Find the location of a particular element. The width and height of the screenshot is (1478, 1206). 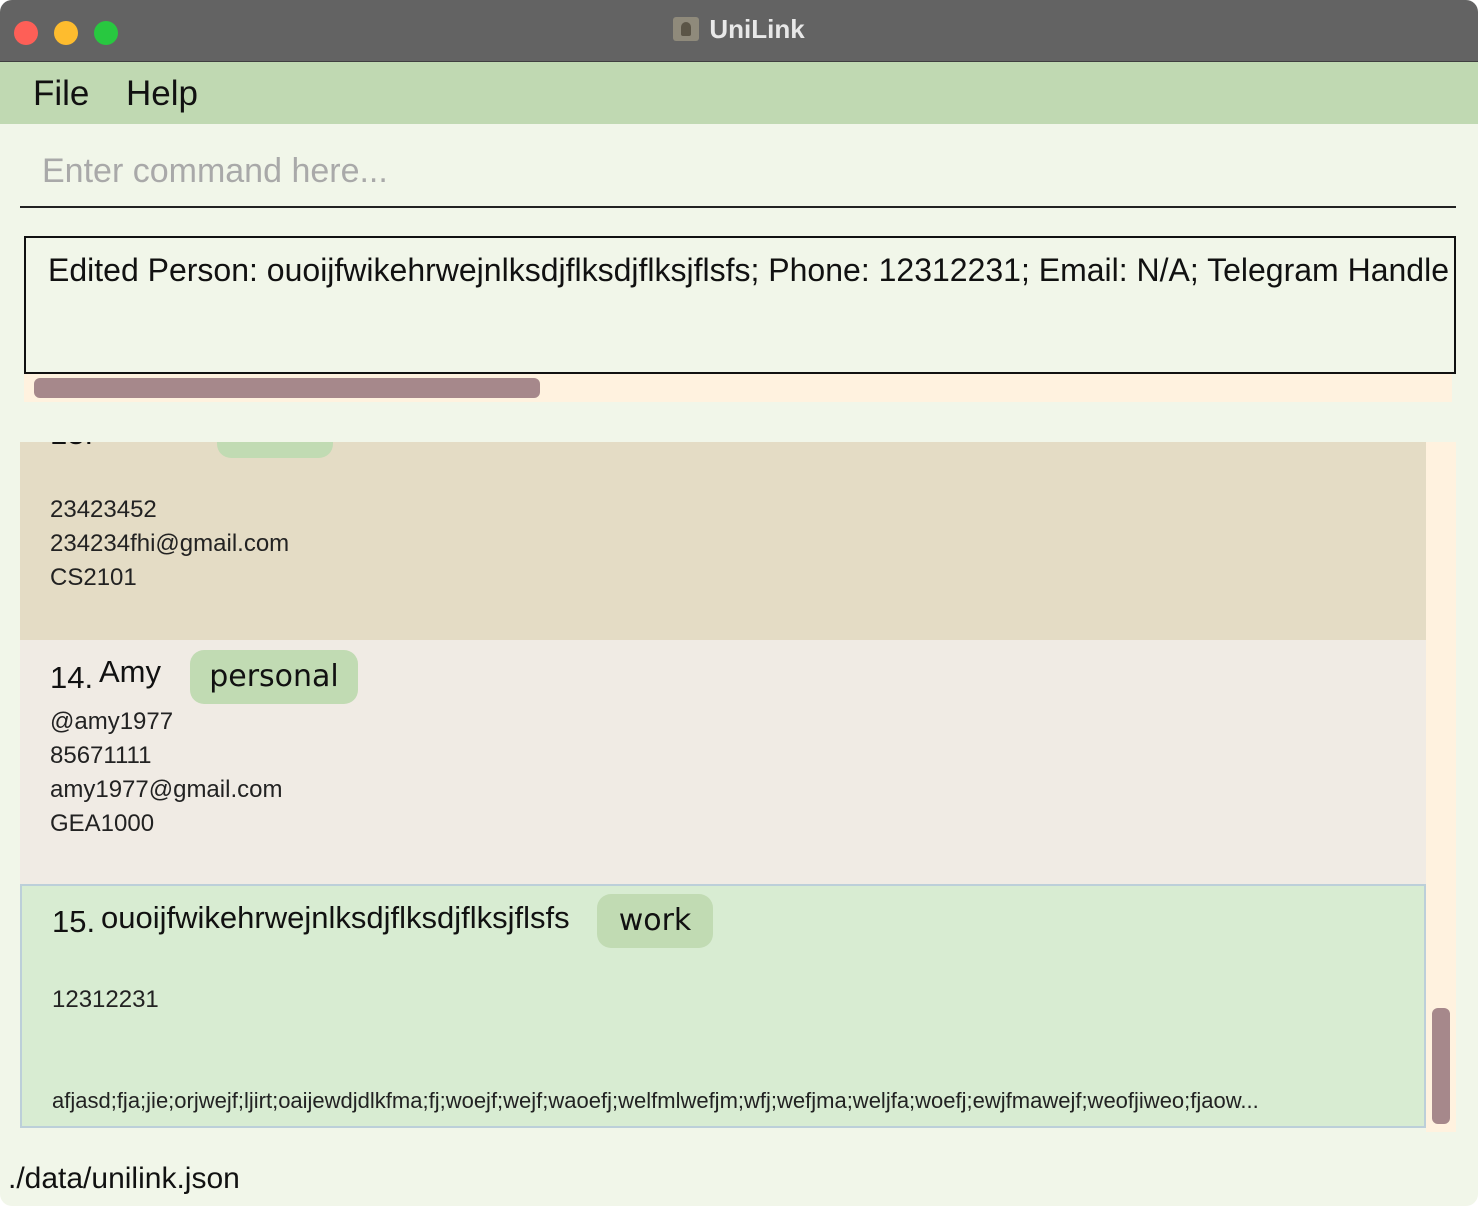

status-bar-path: ./data/unilink.json is located at coordinates (124, 1178).